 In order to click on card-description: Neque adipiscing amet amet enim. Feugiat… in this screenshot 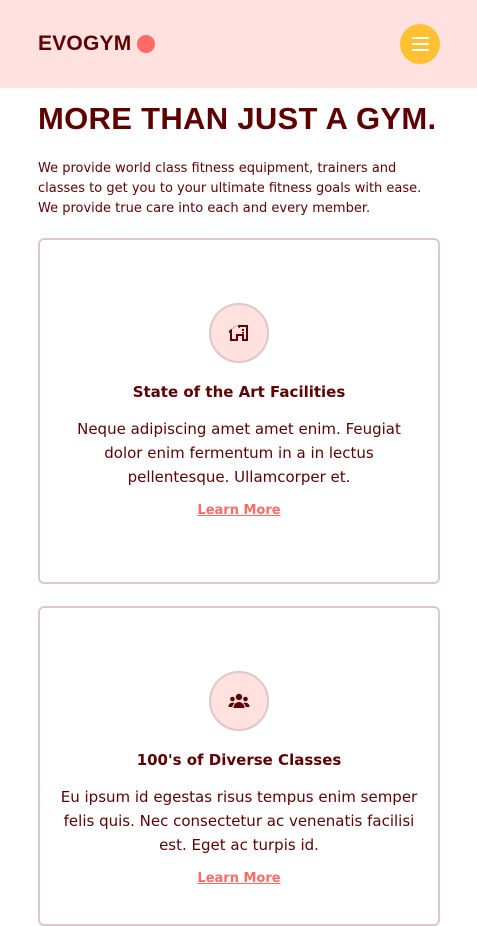, I will do `click(239, 453)`.